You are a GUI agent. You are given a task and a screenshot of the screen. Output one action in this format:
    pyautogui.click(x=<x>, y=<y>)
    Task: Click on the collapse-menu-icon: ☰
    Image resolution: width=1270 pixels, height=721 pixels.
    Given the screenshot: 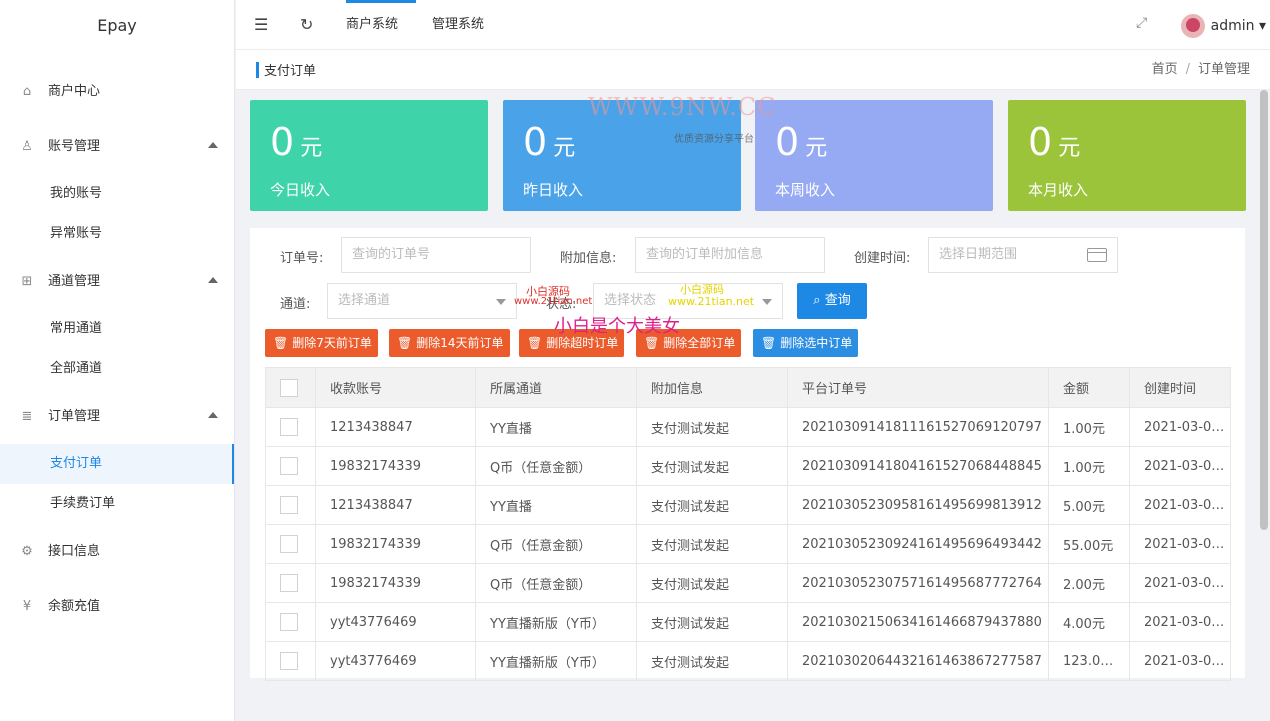 What is the action you would take?
    pyautogui.click(x=261, y=24)
    